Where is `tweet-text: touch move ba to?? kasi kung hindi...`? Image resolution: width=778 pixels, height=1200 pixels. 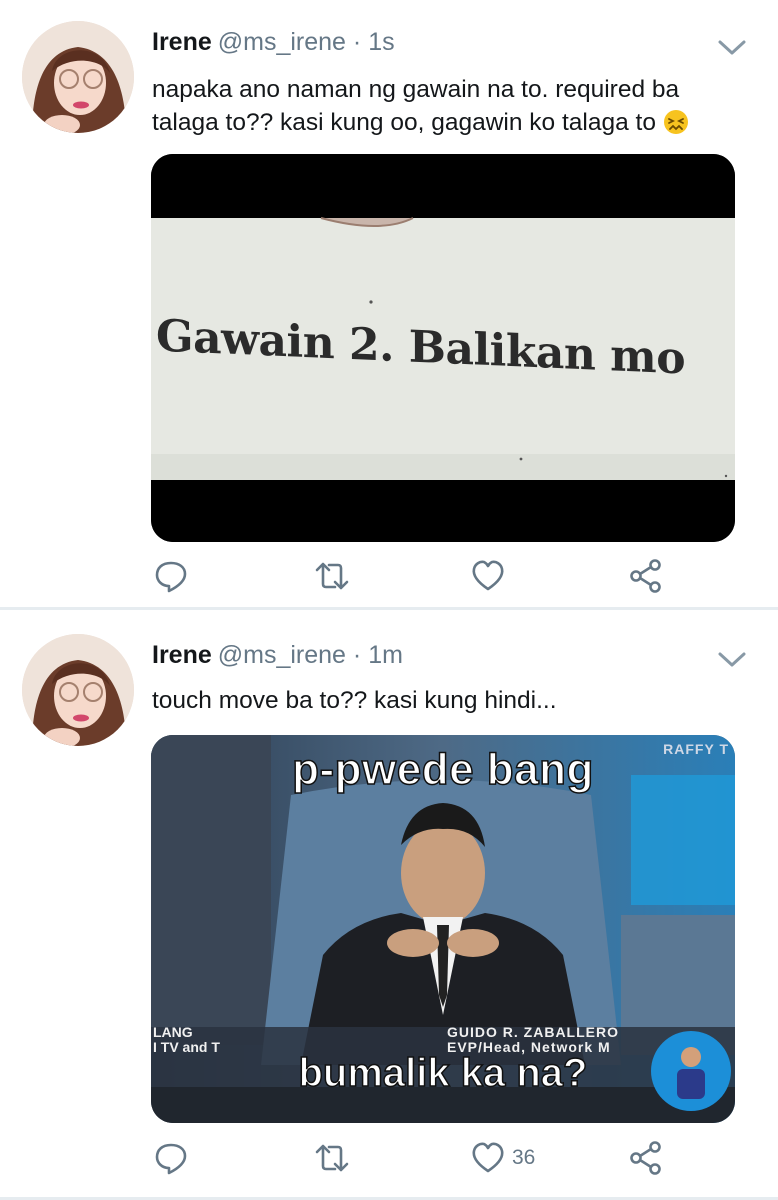 tweet-text: touch move ba to?? kasi kung hindi... is located at coordinates (452, 700).